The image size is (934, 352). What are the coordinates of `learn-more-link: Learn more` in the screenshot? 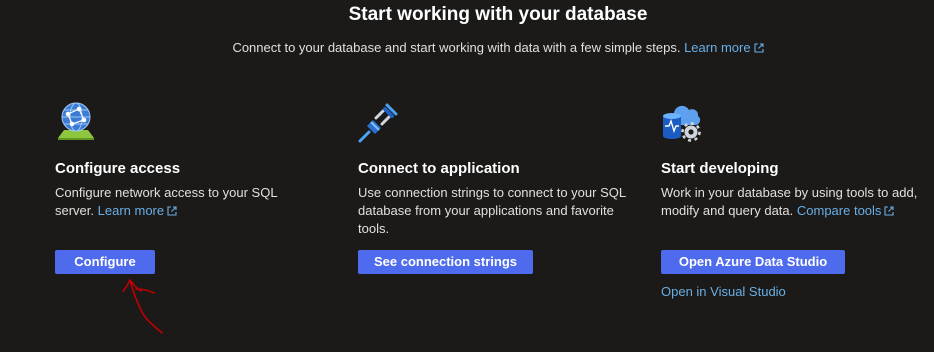 It's located at (724, 47).